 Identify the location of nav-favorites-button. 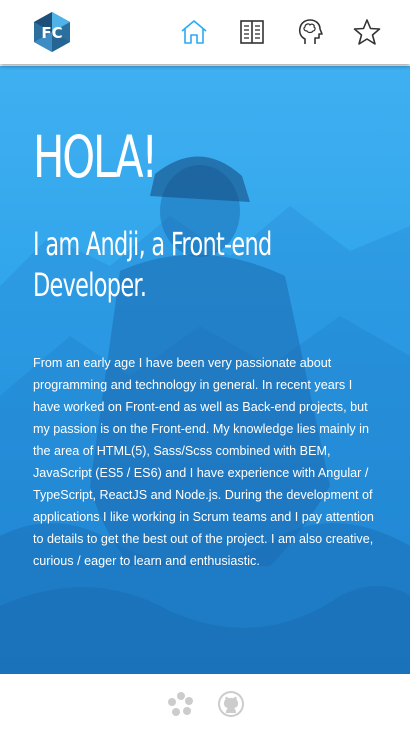
(367, 32).